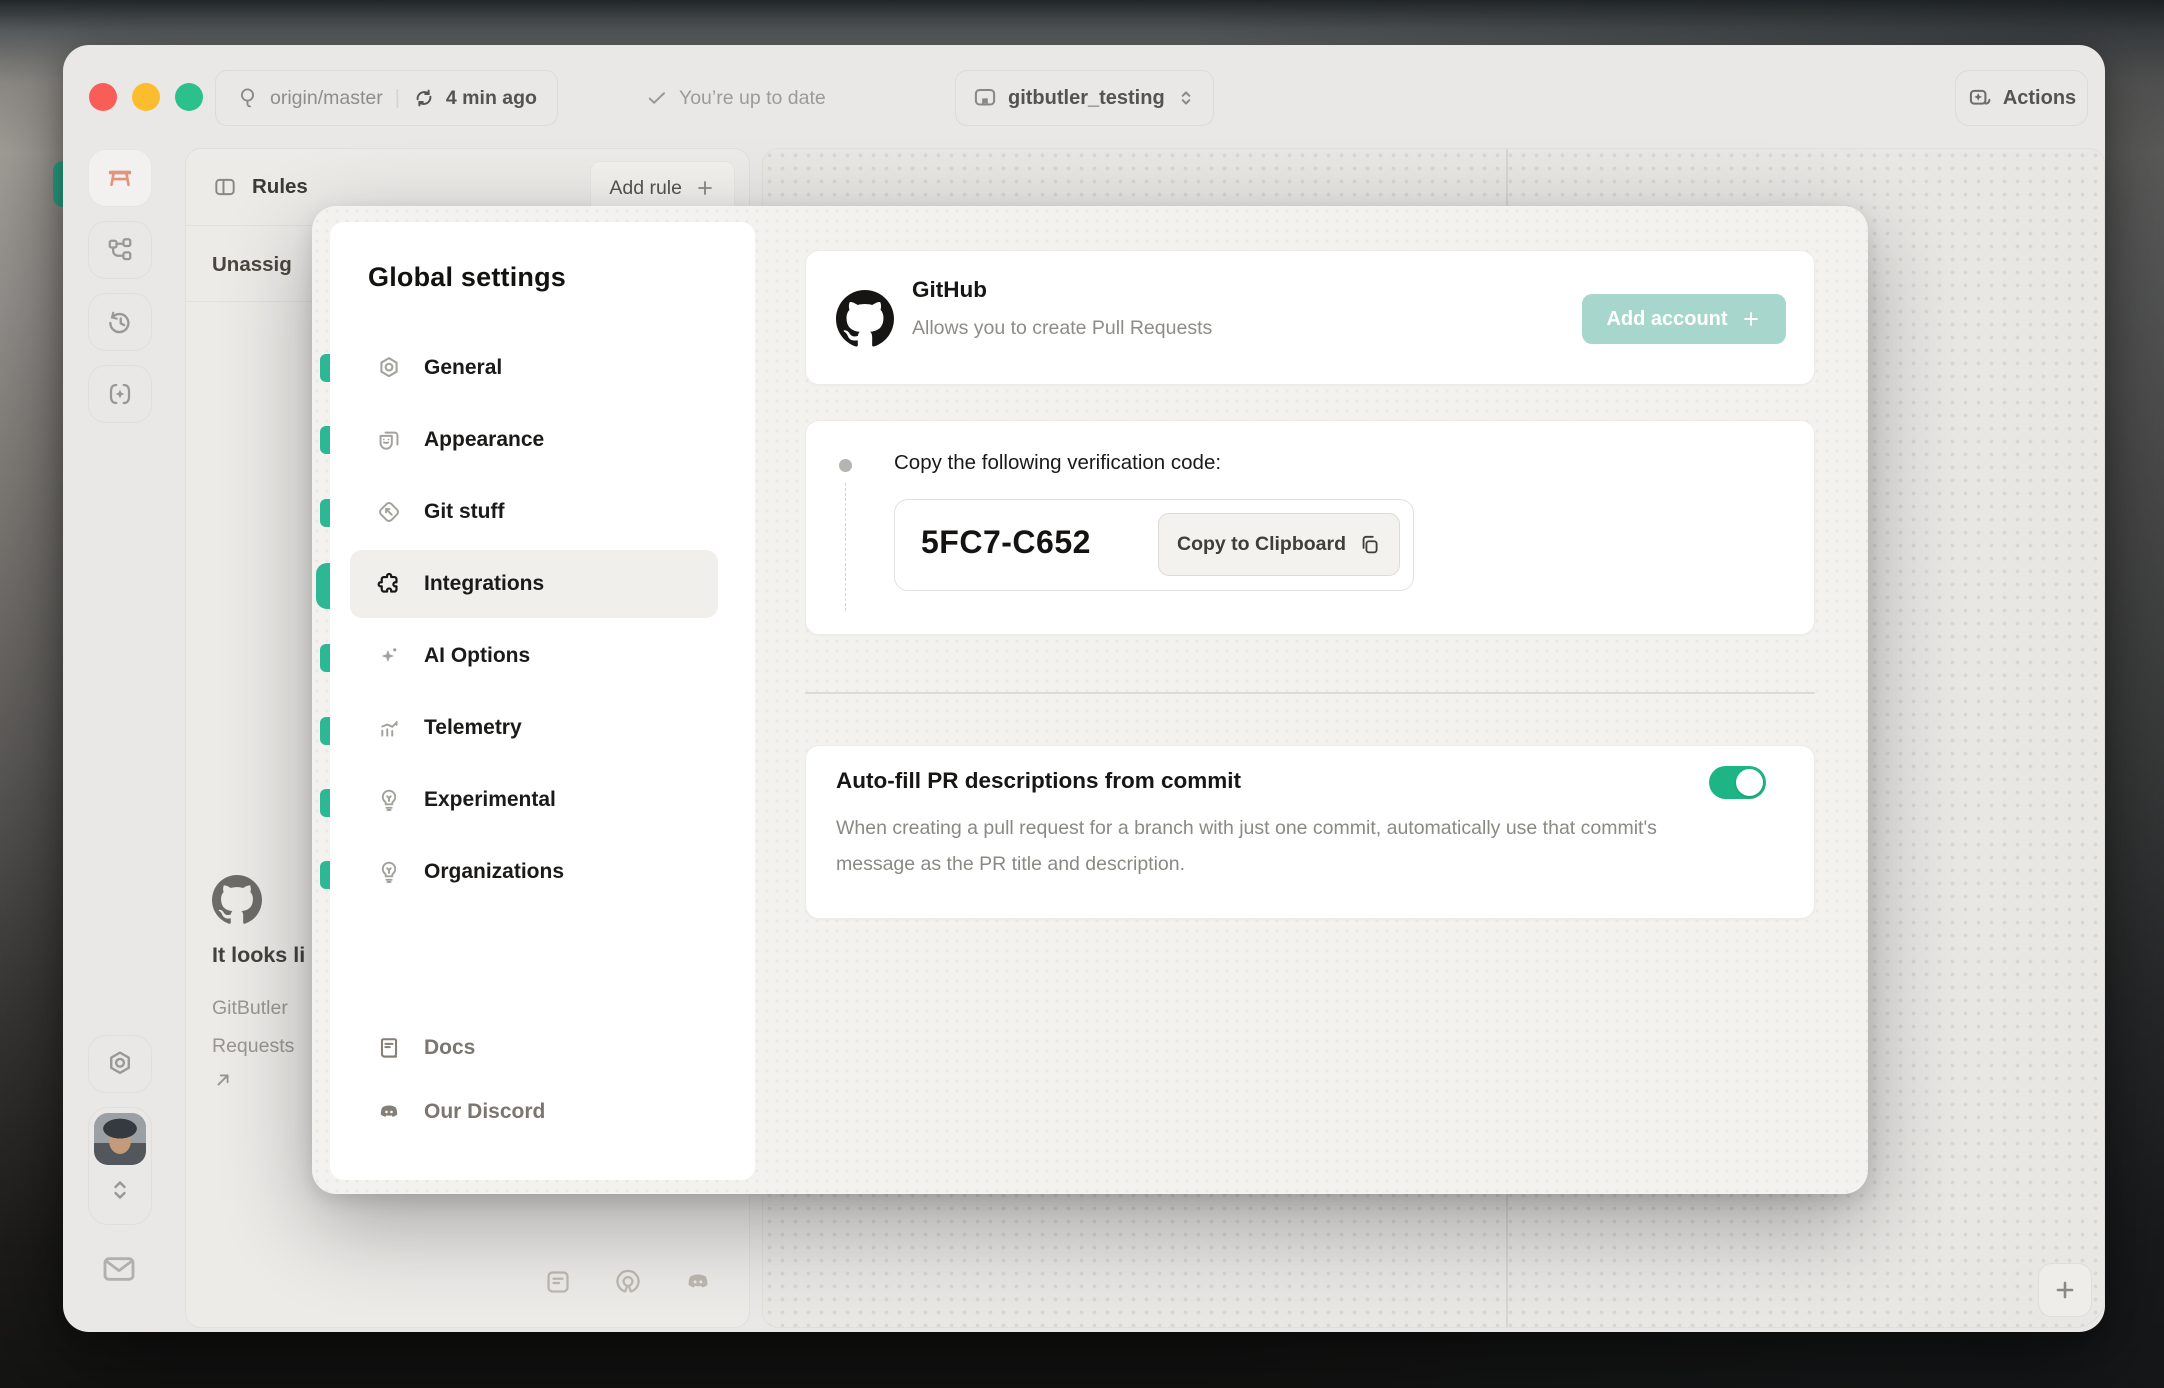  Describe the element at coordinates (389, 1048) in the screenshot. I see `book-icon` at that location.